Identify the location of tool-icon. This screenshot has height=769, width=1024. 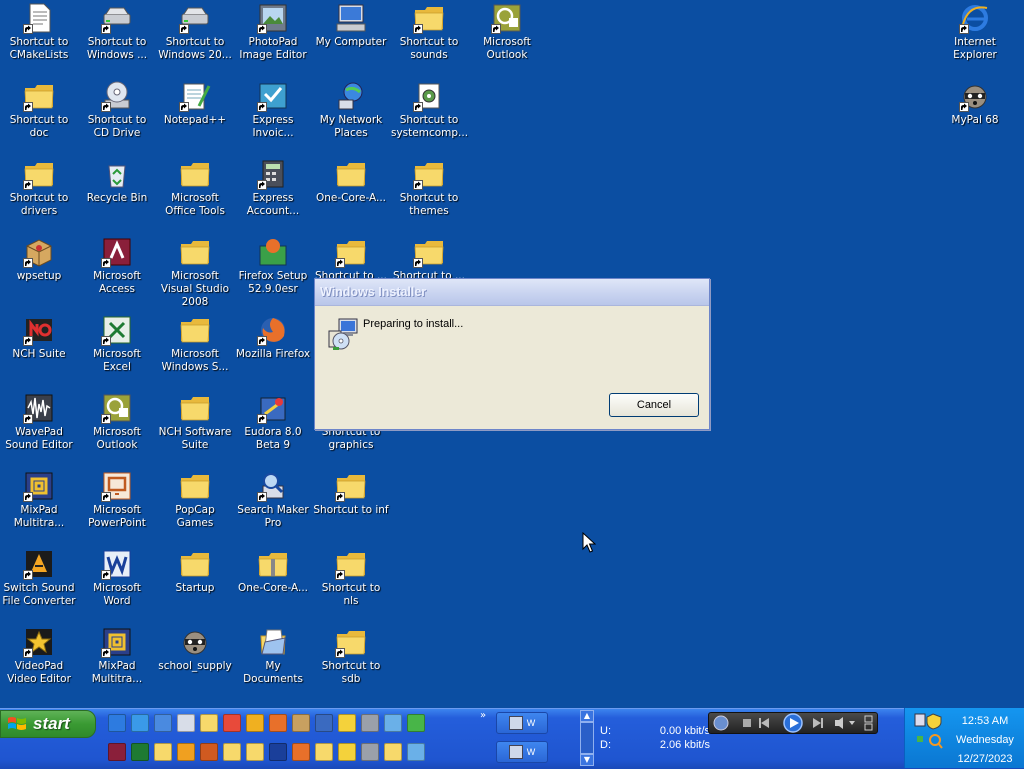
(301, 723).